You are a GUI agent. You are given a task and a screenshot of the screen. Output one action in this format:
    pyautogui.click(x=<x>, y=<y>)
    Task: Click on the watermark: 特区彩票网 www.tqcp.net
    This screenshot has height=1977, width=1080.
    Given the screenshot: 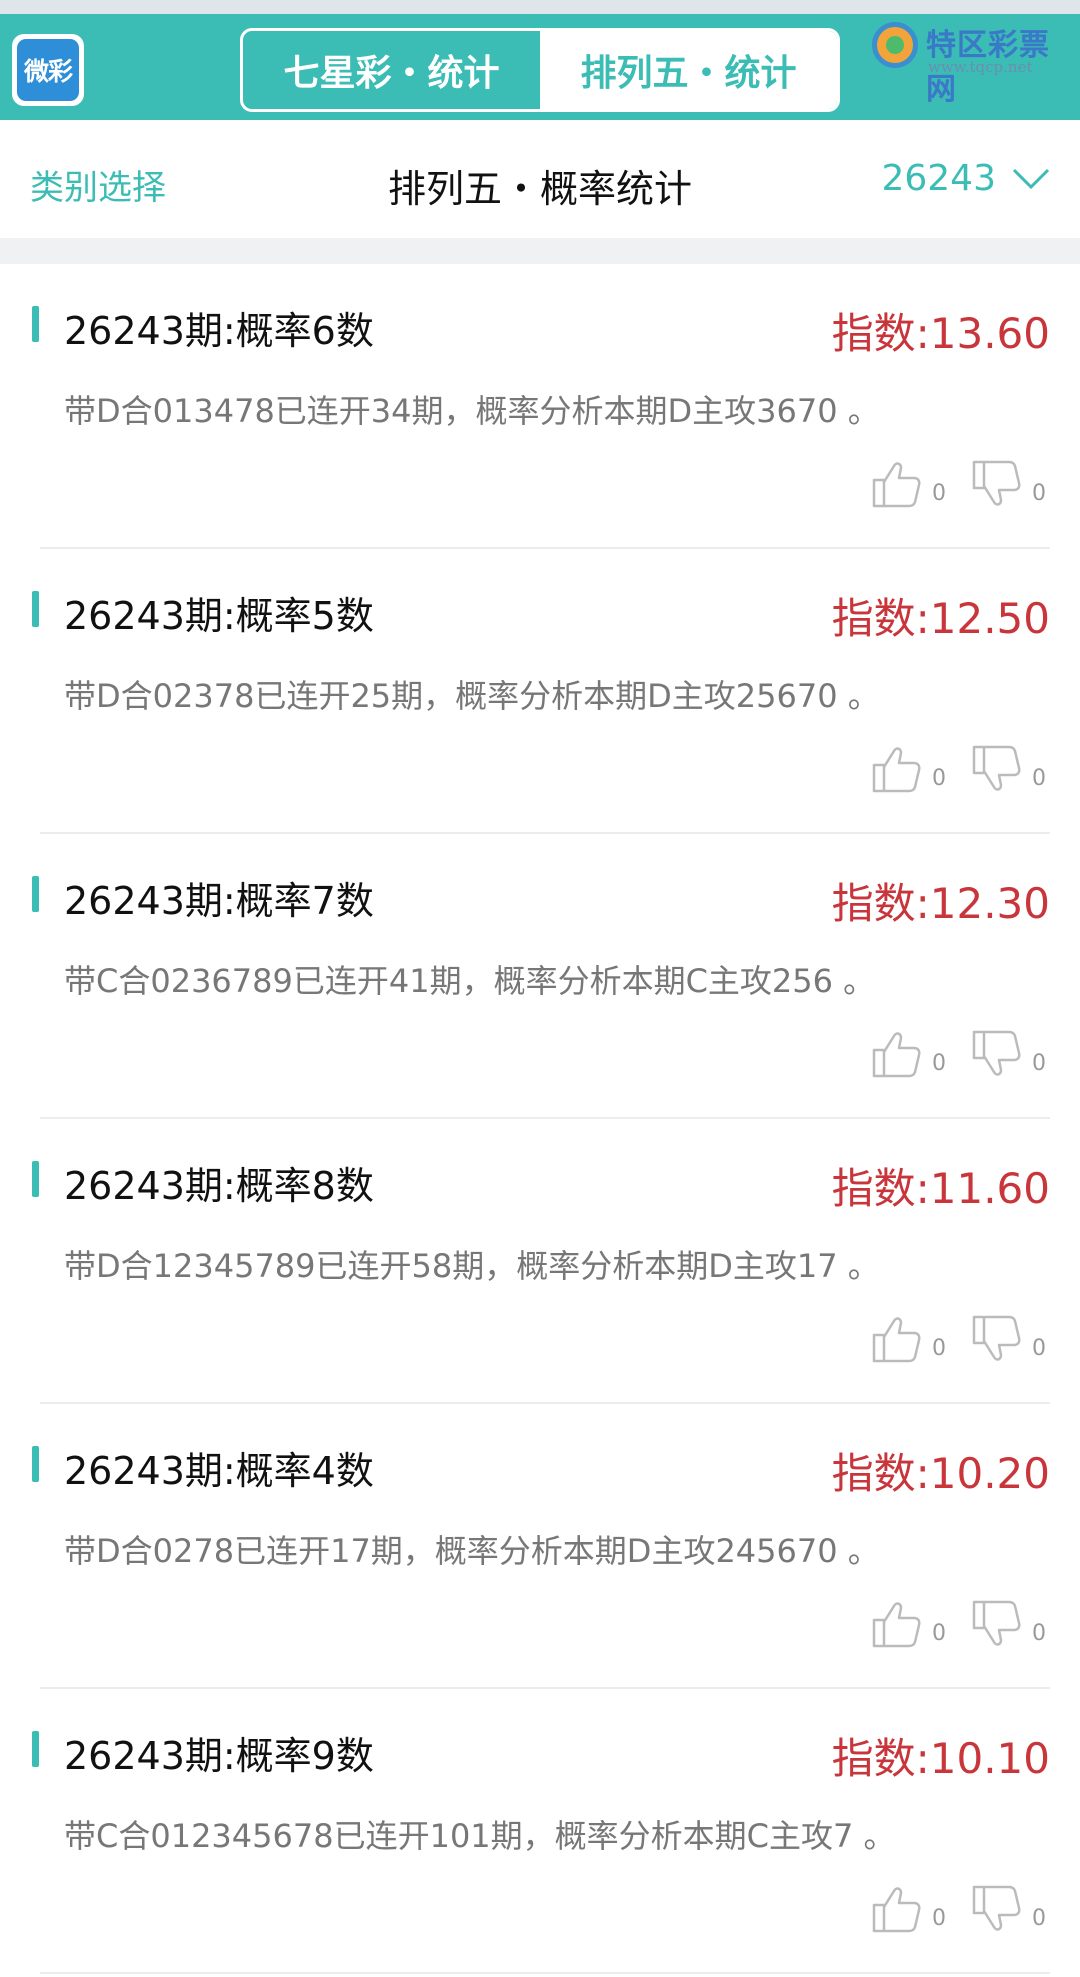 What is the action you would take?
    pyautogui.click(x=972, y=61)
    